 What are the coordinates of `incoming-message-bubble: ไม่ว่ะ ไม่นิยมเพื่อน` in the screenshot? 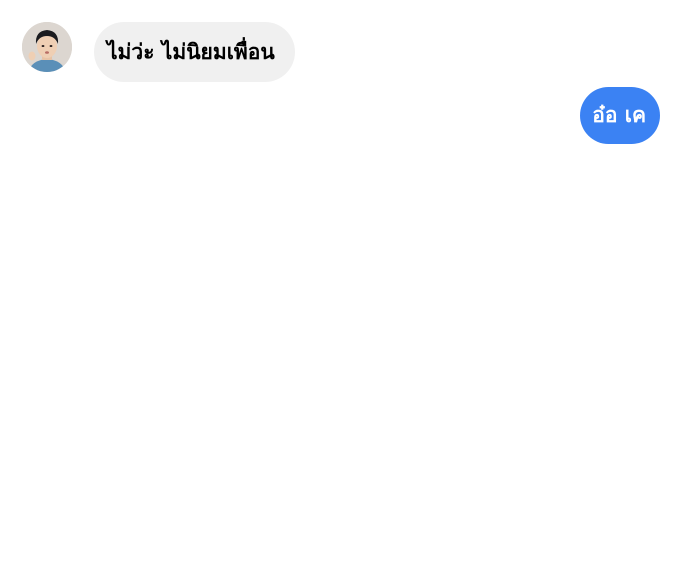 It's located at (194, 52).